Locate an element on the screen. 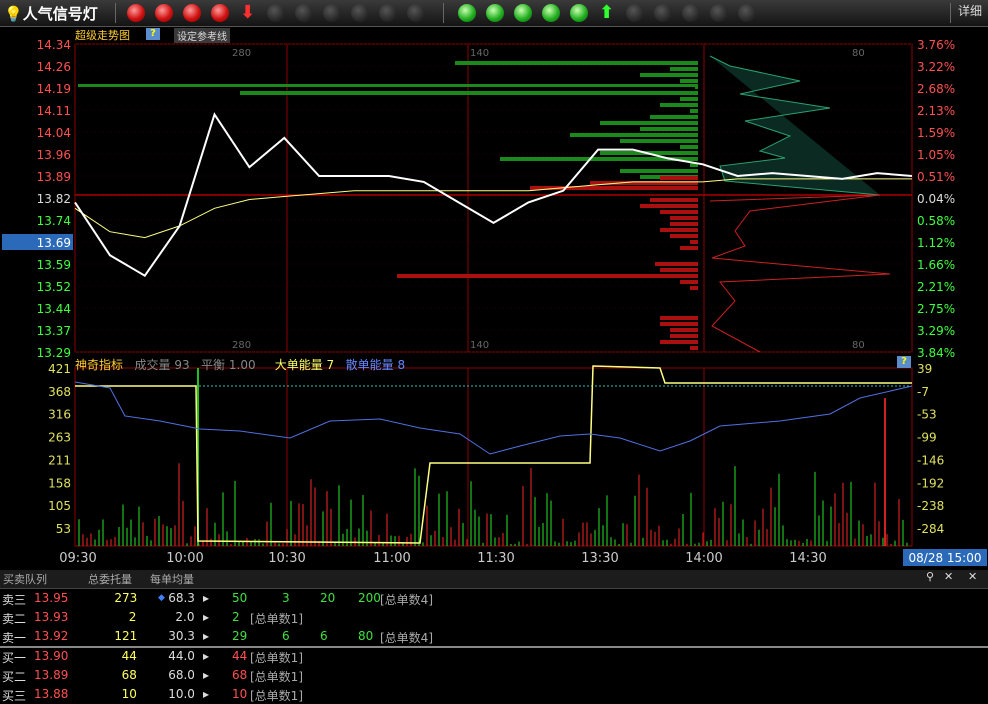 This screenshot has width=988, height=704. percent-tick-label: 2.68% is located at coordinates (936, 89).